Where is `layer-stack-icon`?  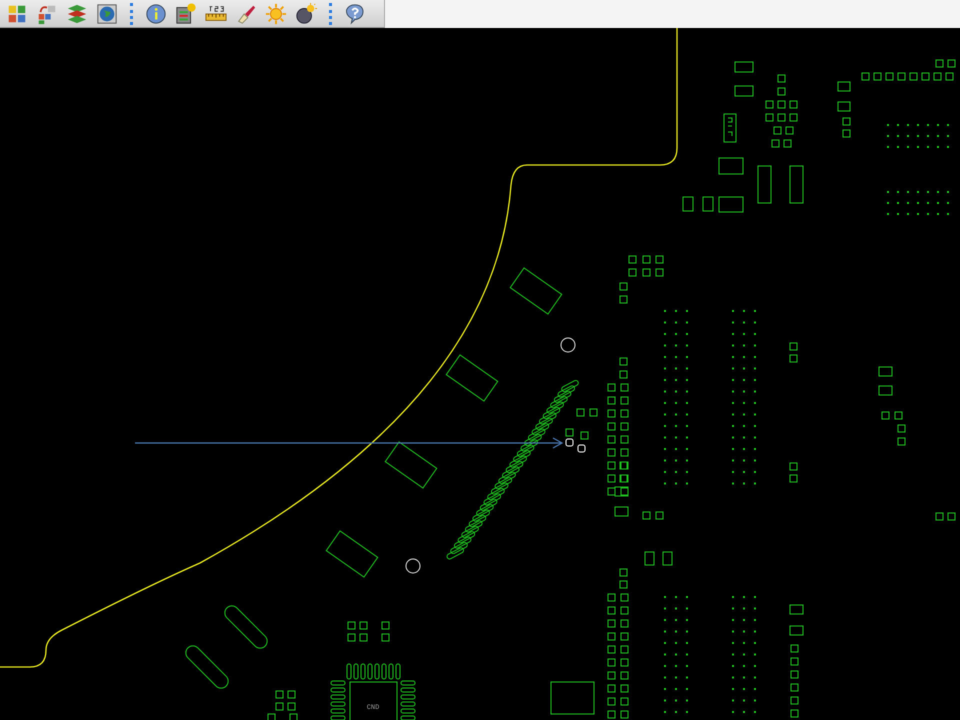
layer-stack-icon is located at coordinates (77, 13).